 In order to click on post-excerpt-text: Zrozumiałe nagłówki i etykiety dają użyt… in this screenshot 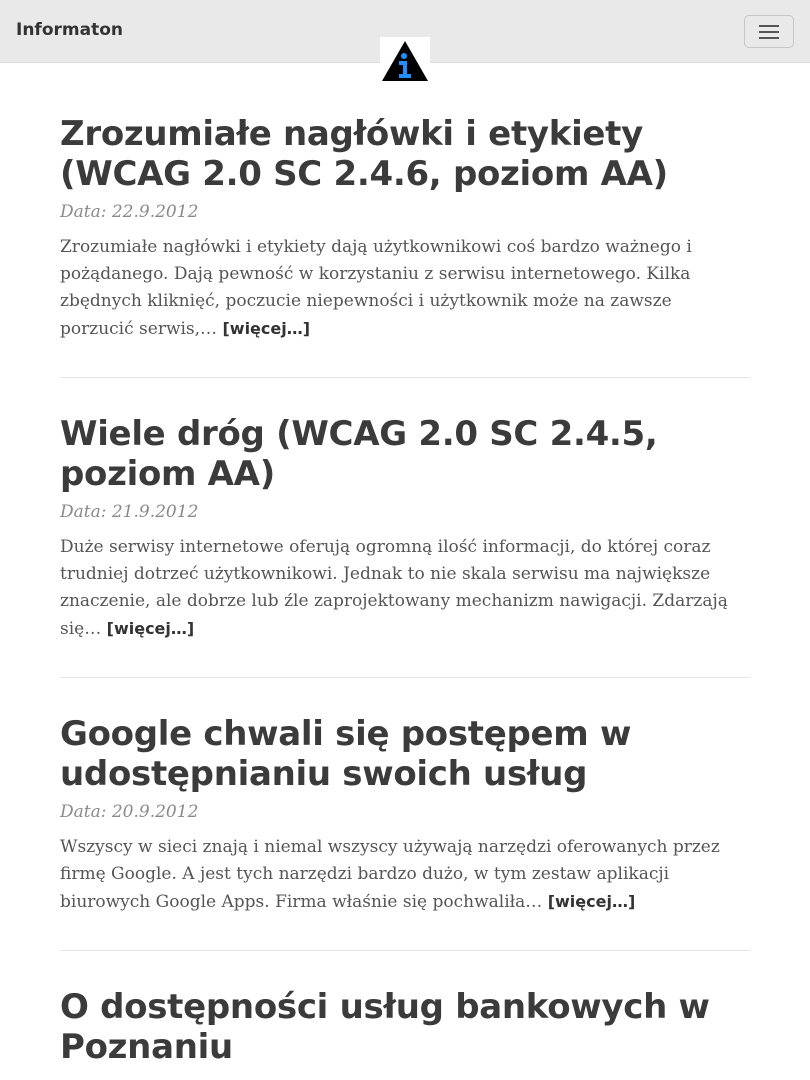, I will do `click(376, 288)`.